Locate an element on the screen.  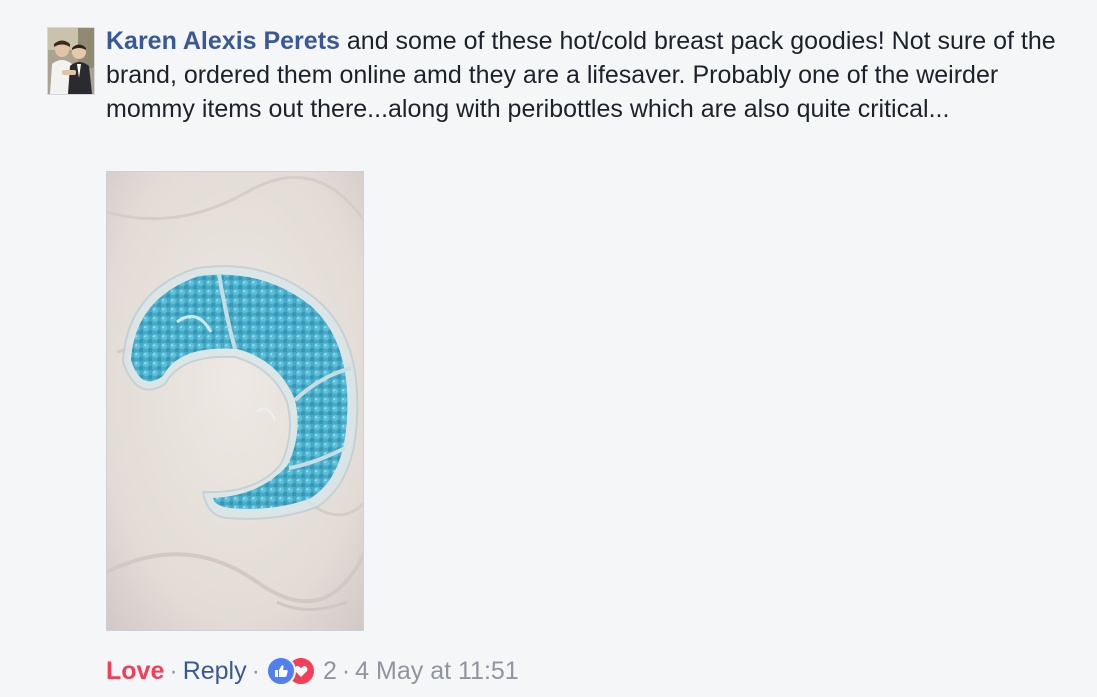
avatar-photo-icon is located at coordinates (71, 61).